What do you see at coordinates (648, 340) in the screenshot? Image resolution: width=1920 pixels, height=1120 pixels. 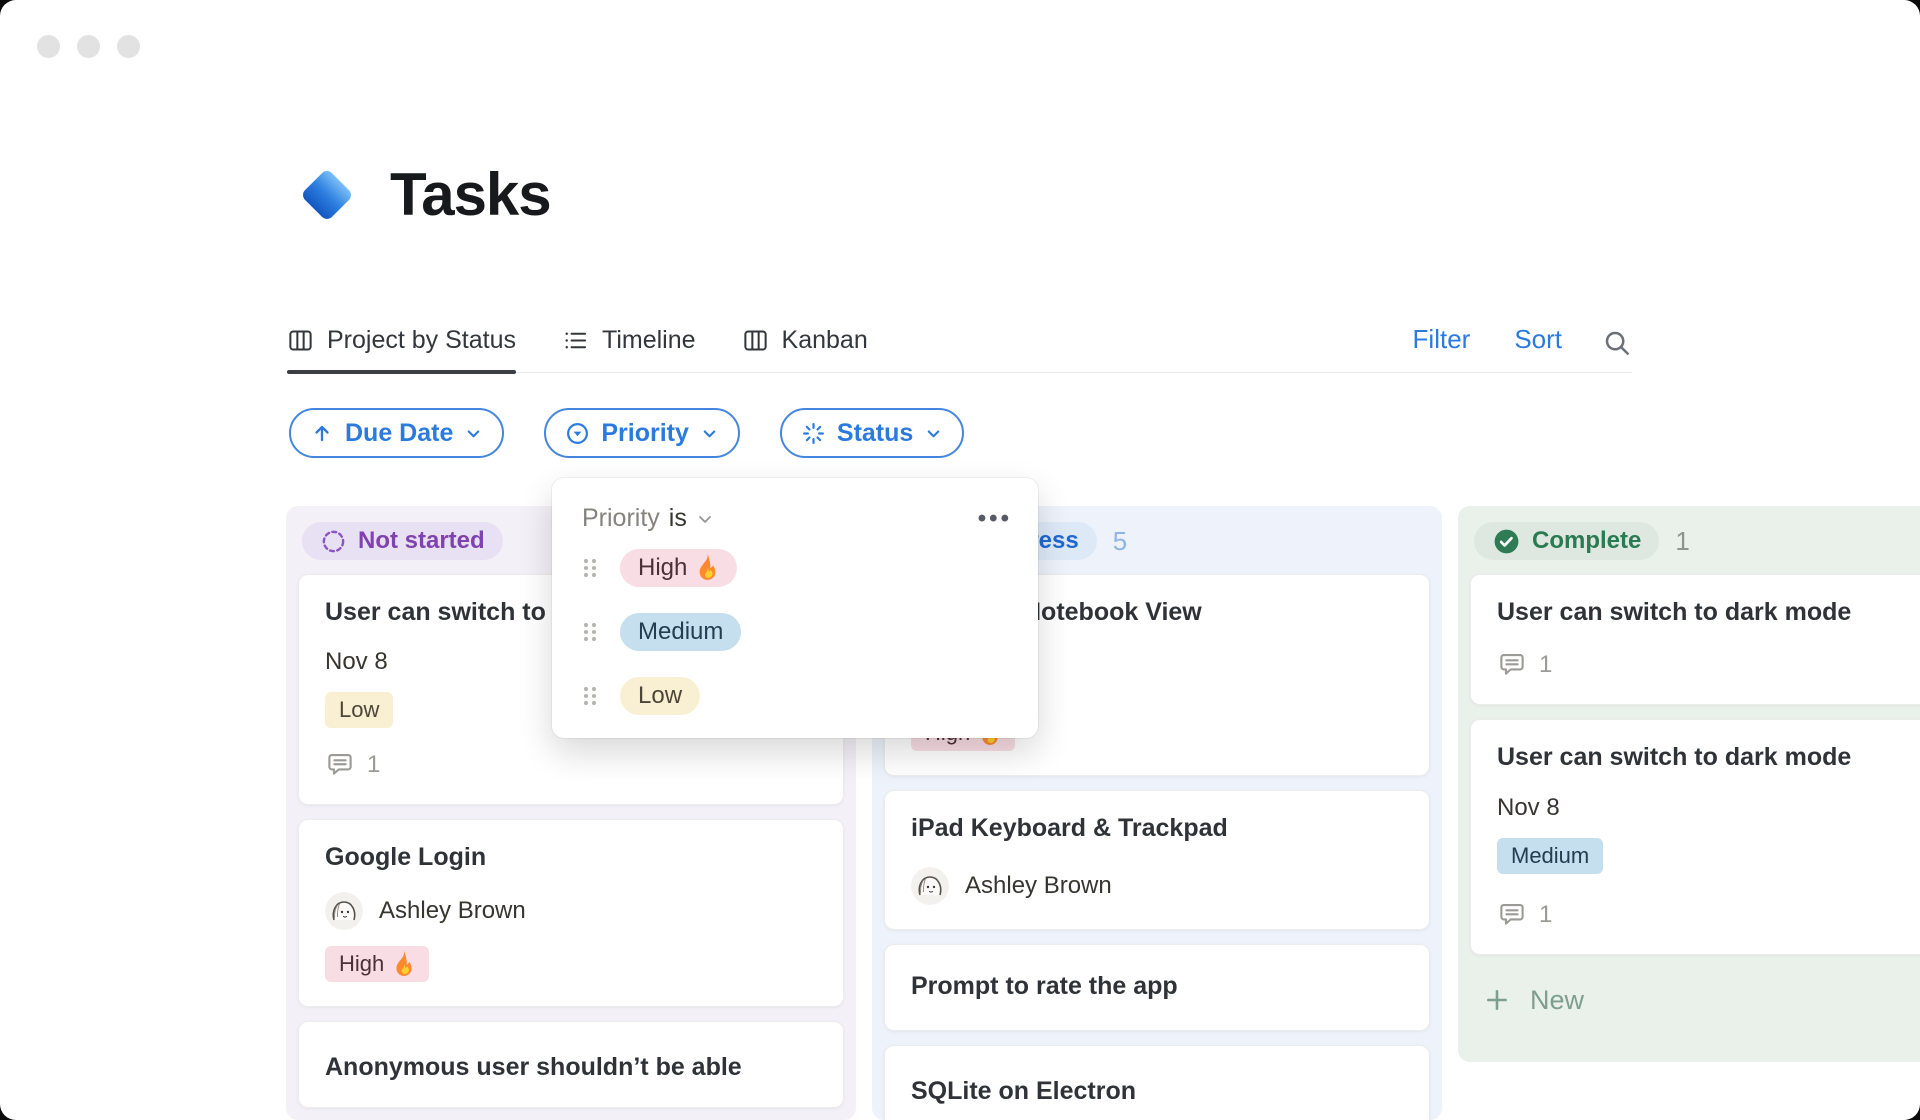 I see `tab-label: Timeline` at bounding box center [648, 340].